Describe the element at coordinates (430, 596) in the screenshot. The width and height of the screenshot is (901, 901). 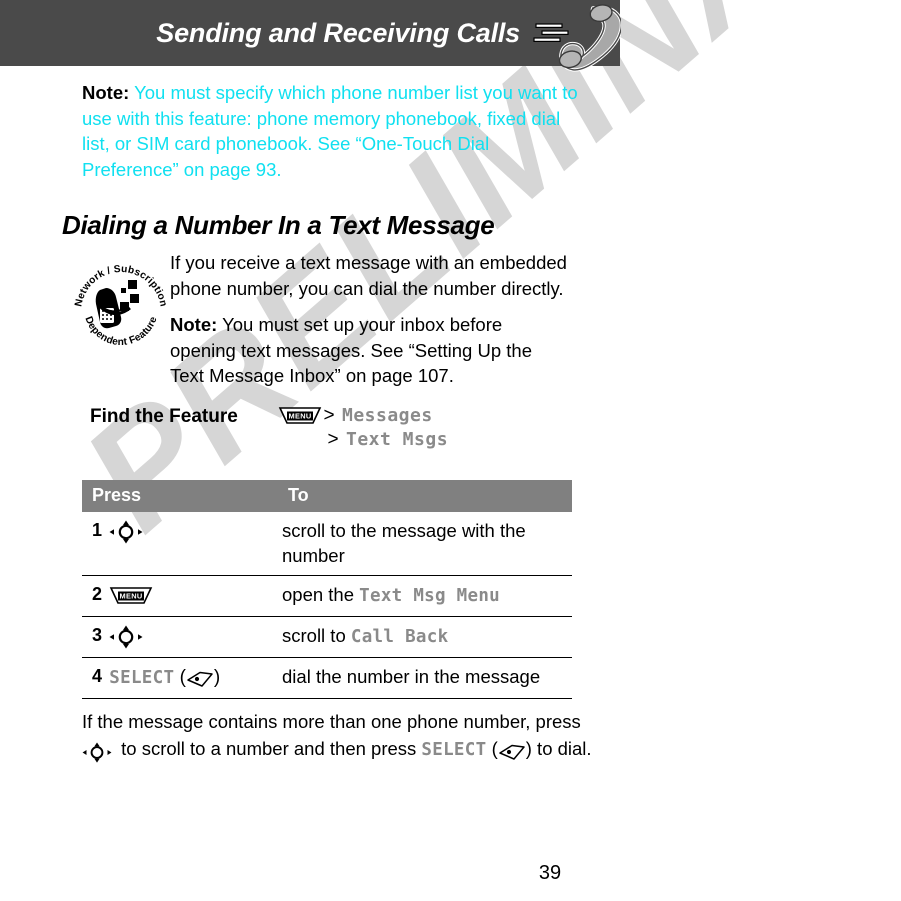
I see `row-action-mono: Text Msg Menu` at that location.